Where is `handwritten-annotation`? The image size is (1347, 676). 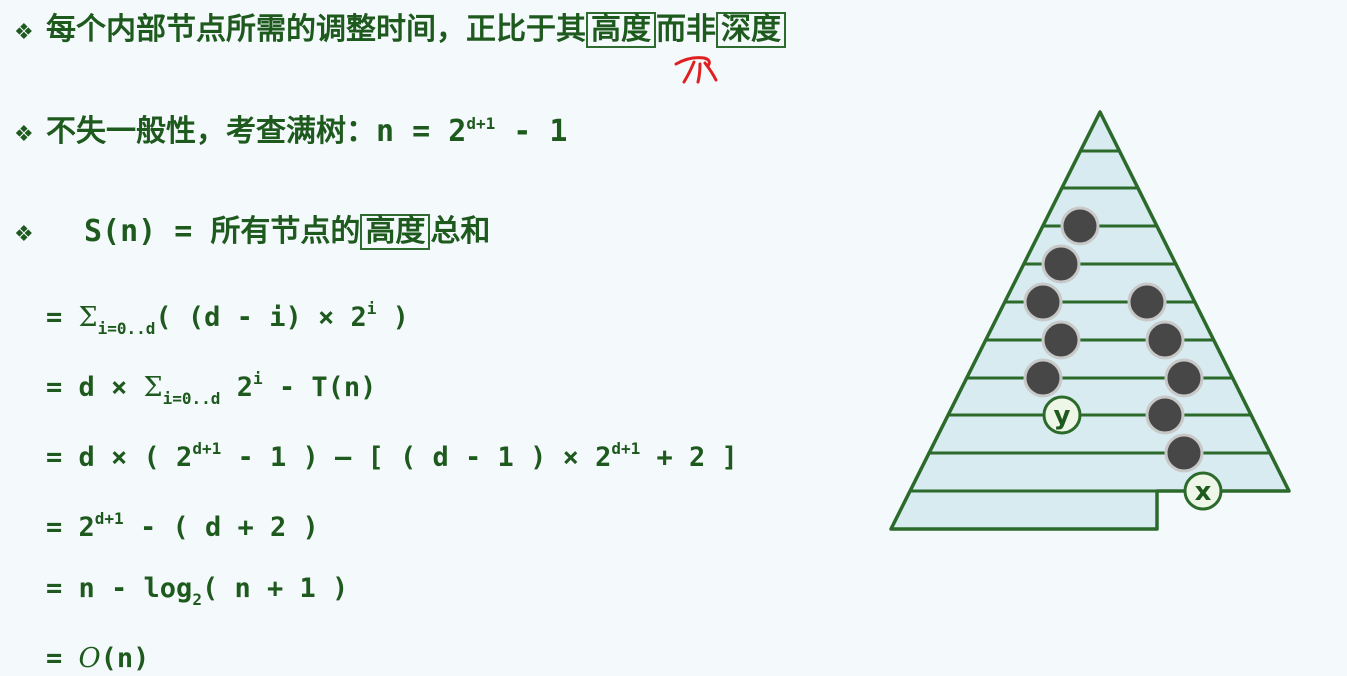 handwritten-annotation is located at coordinates (696, 70).